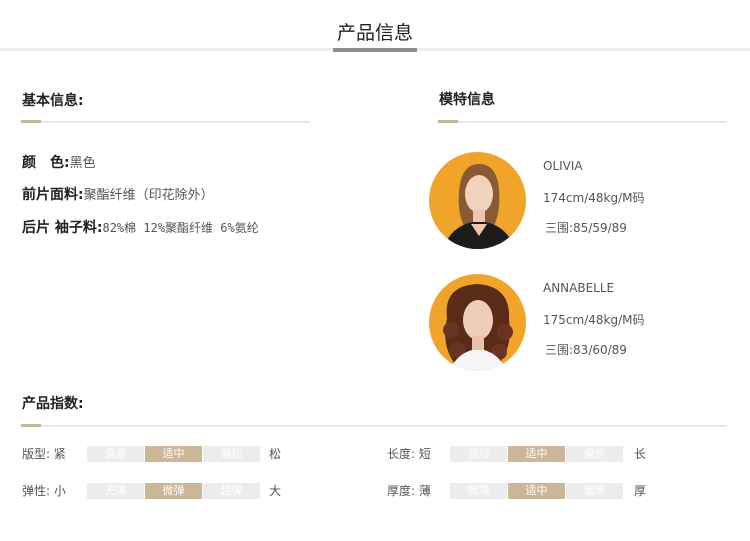 This screenshot has width=750, height=541. Describe the element at coordinates (53, 101) in the screenshot. I see `basic-info-title: 基本信息:` at that location.